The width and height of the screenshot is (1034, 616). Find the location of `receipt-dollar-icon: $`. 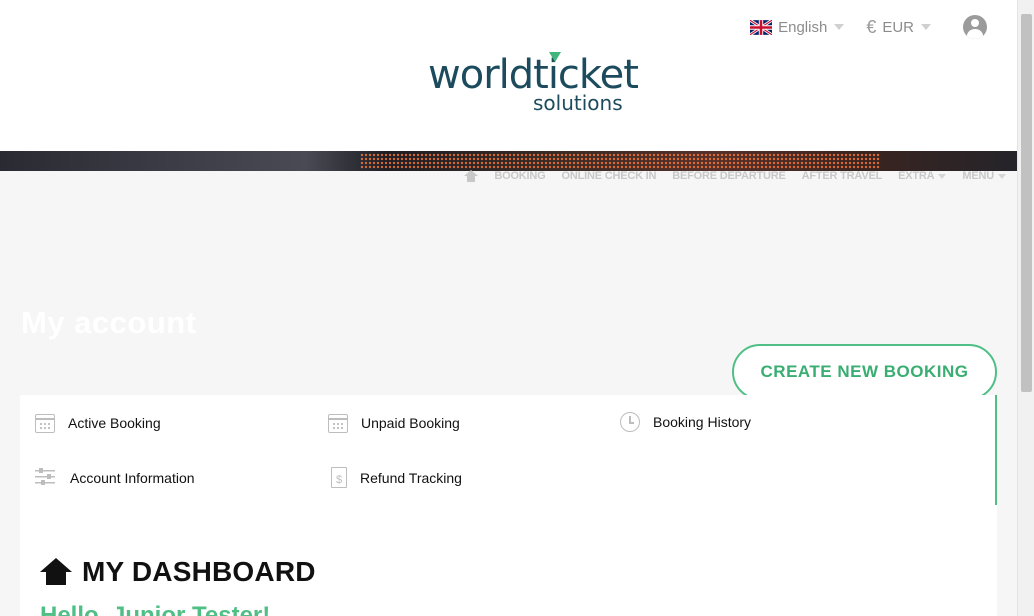

receipt-dollar-icon: $ is located at coordinates (339, 477).